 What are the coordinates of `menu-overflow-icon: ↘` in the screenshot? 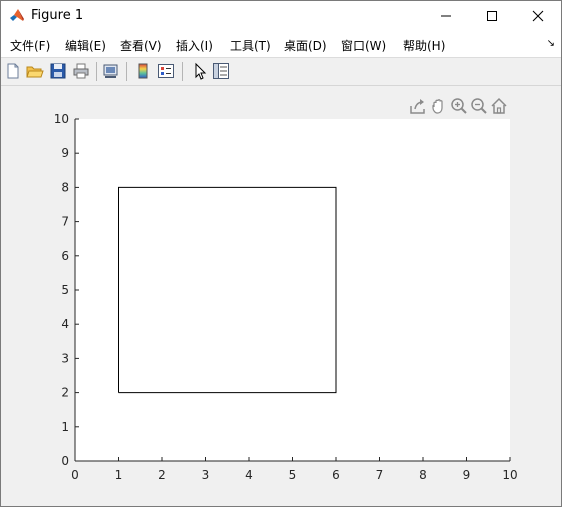 It's located at (551, 43).